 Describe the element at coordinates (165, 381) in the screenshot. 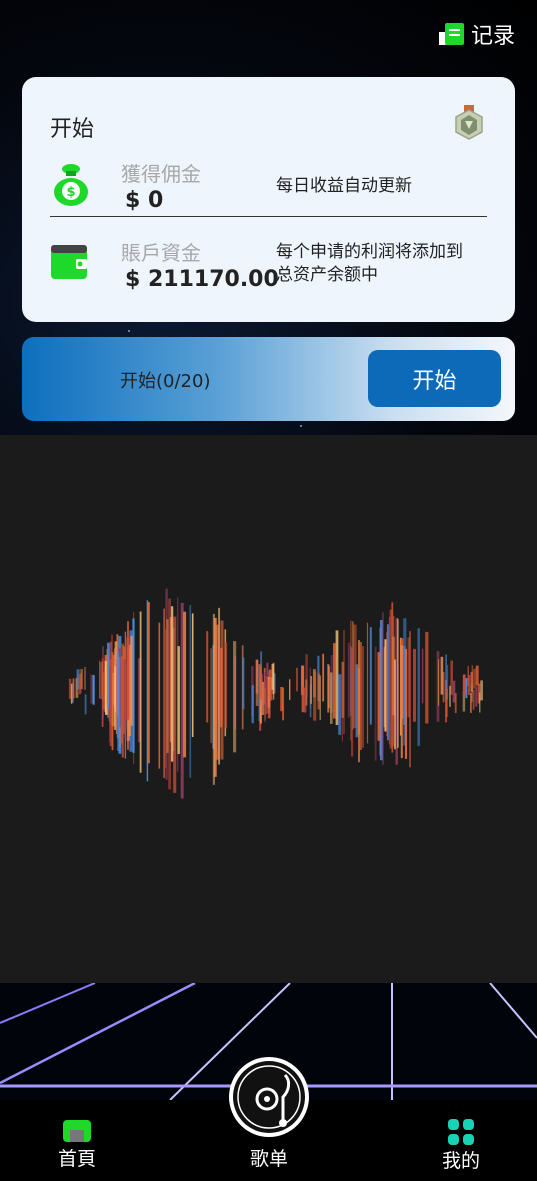

I see `start-progress-label: 开始(0/20)` at that location.